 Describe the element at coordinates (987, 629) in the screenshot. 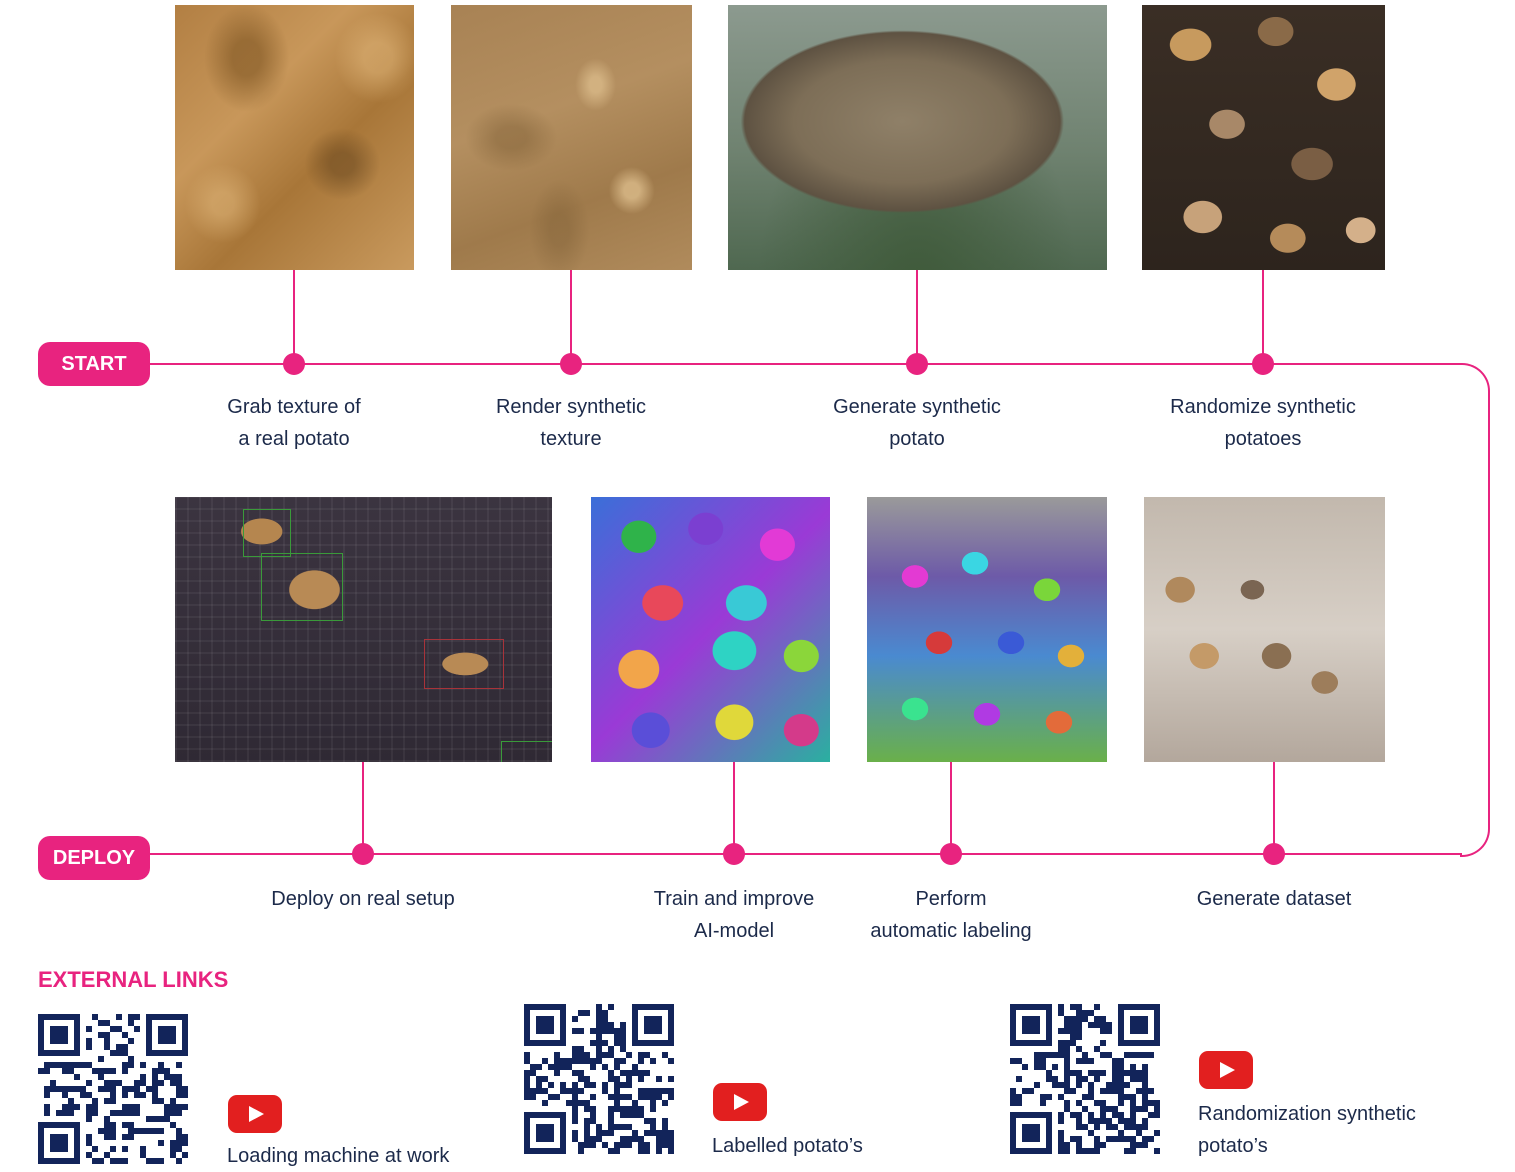

I see `auto-labeled-potatoes-image` at that location.